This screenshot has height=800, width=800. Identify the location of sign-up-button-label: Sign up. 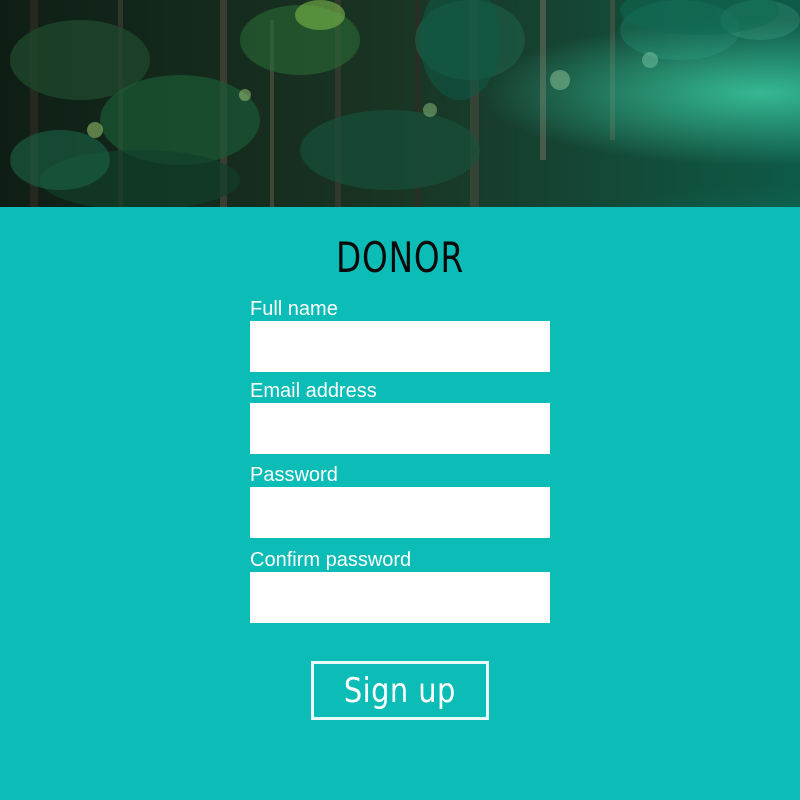
(400, 690).